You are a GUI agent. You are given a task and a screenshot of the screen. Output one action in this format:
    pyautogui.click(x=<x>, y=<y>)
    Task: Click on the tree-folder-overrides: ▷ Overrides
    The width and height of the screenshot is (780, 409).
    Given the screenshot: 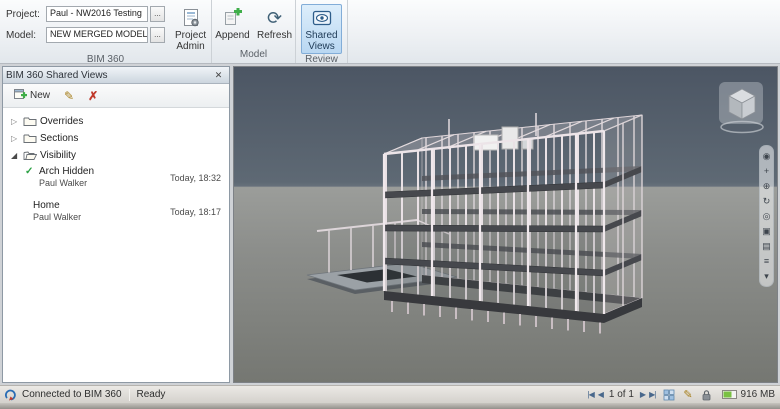 What is the action you would take?
    pyautogui.click(x=116, y=121)
    